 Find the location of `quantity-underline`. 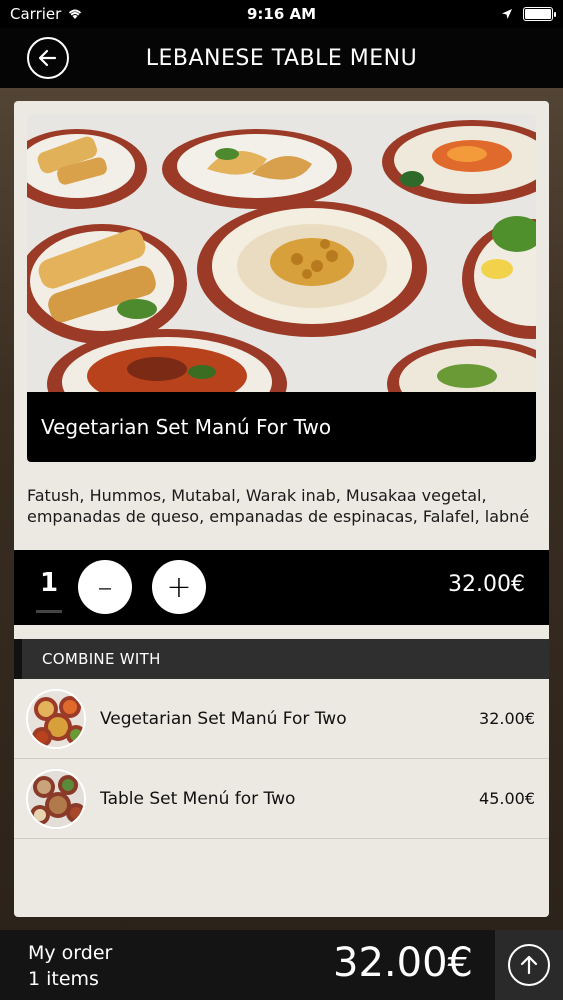

quantity-underline is located at coordinates (49, 611).